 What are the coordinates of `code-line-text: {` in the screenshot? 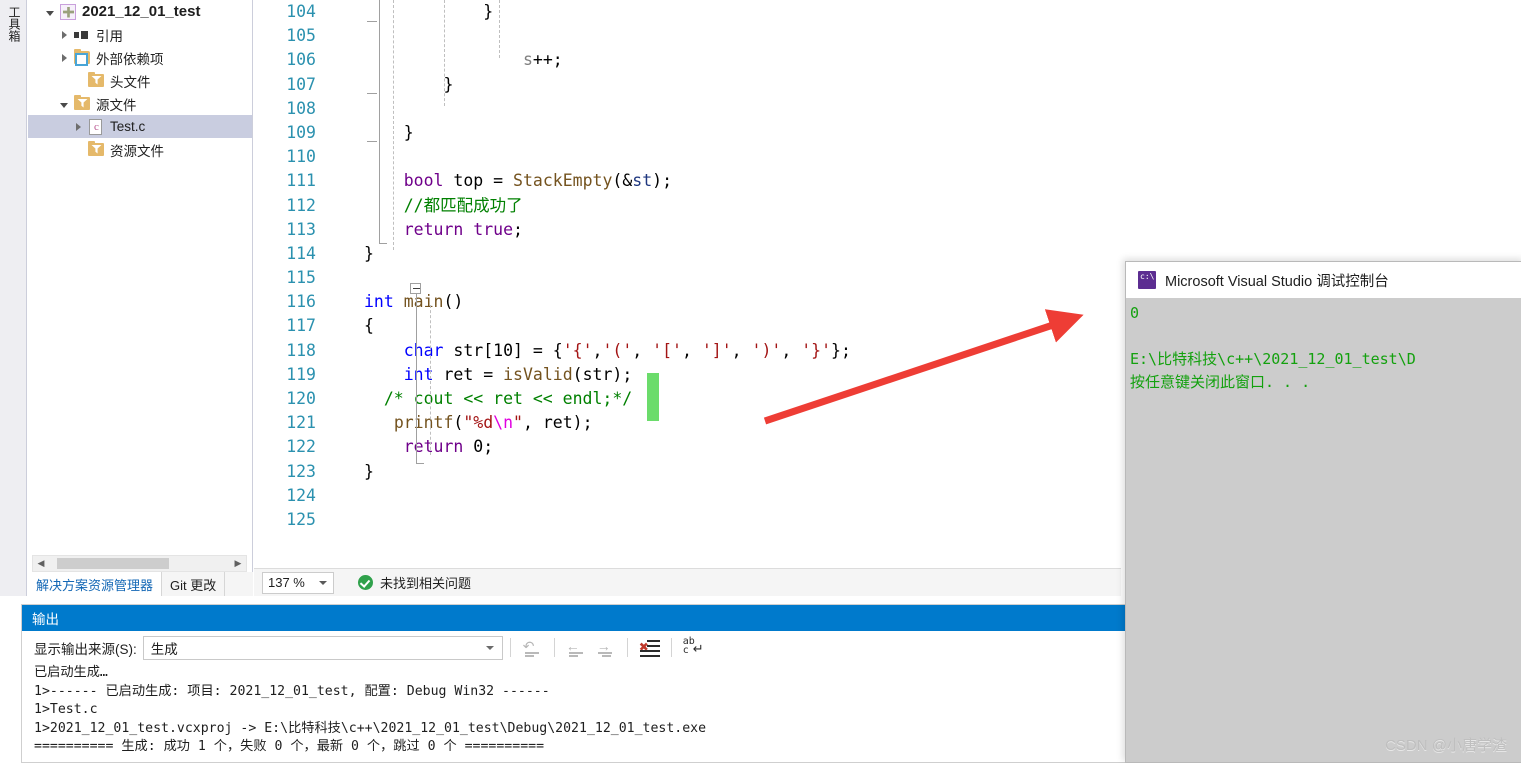 It's located at (369, 326).